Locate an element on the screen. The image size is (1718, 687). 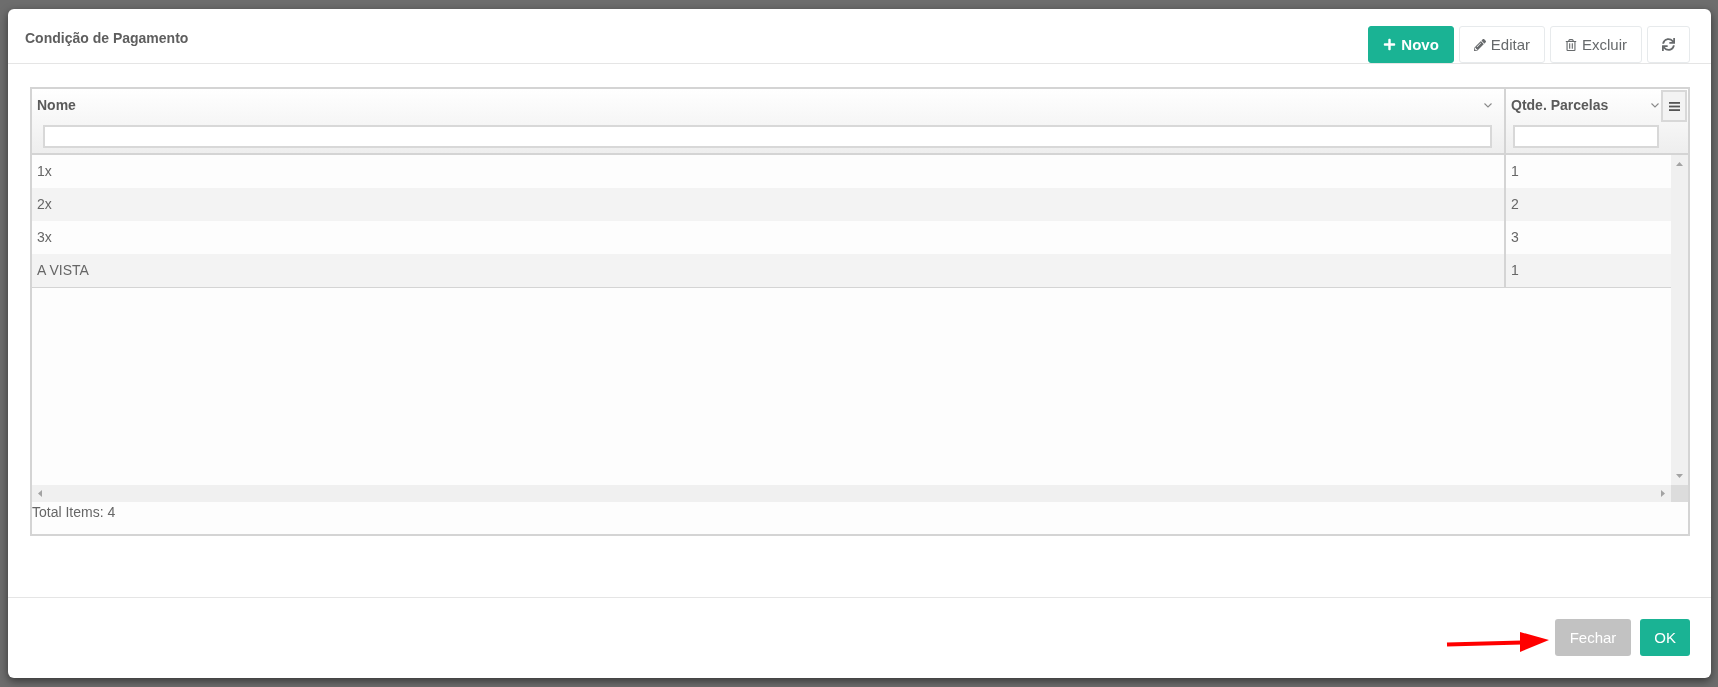
total-items-label: Total Items: 4 is located at coordinates (74, 512).